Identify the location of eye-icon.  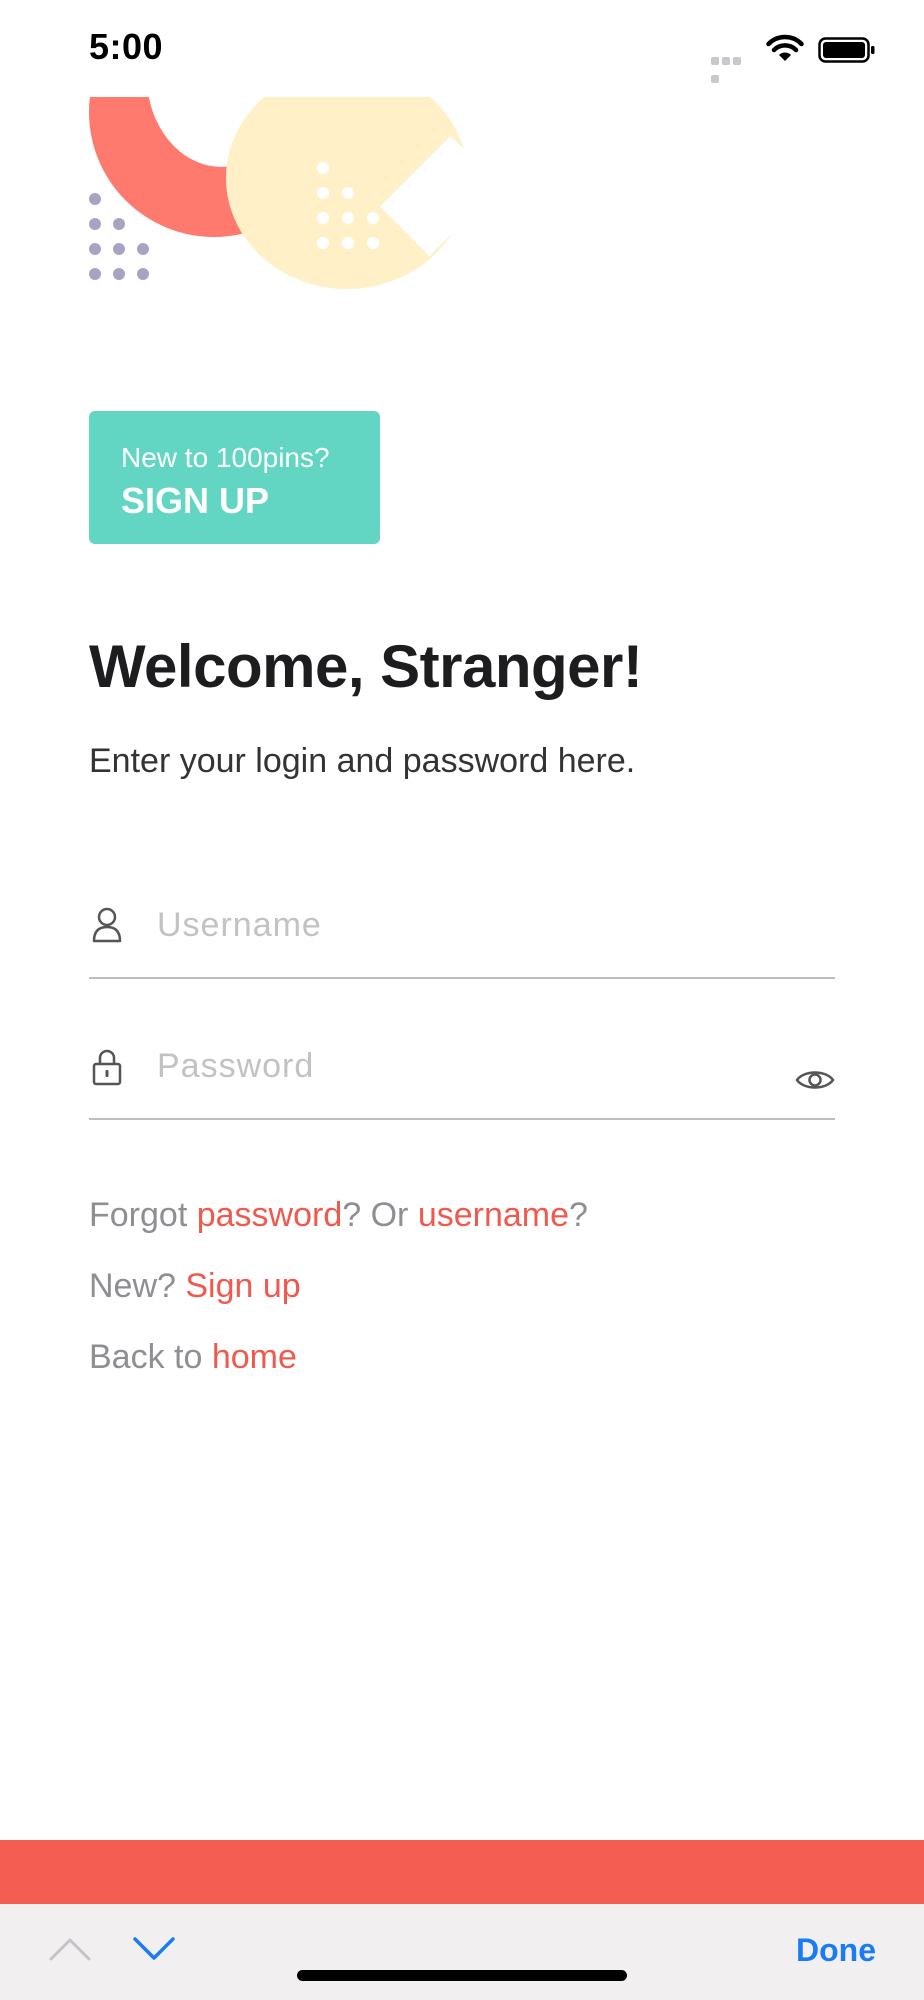
(815, 1080).